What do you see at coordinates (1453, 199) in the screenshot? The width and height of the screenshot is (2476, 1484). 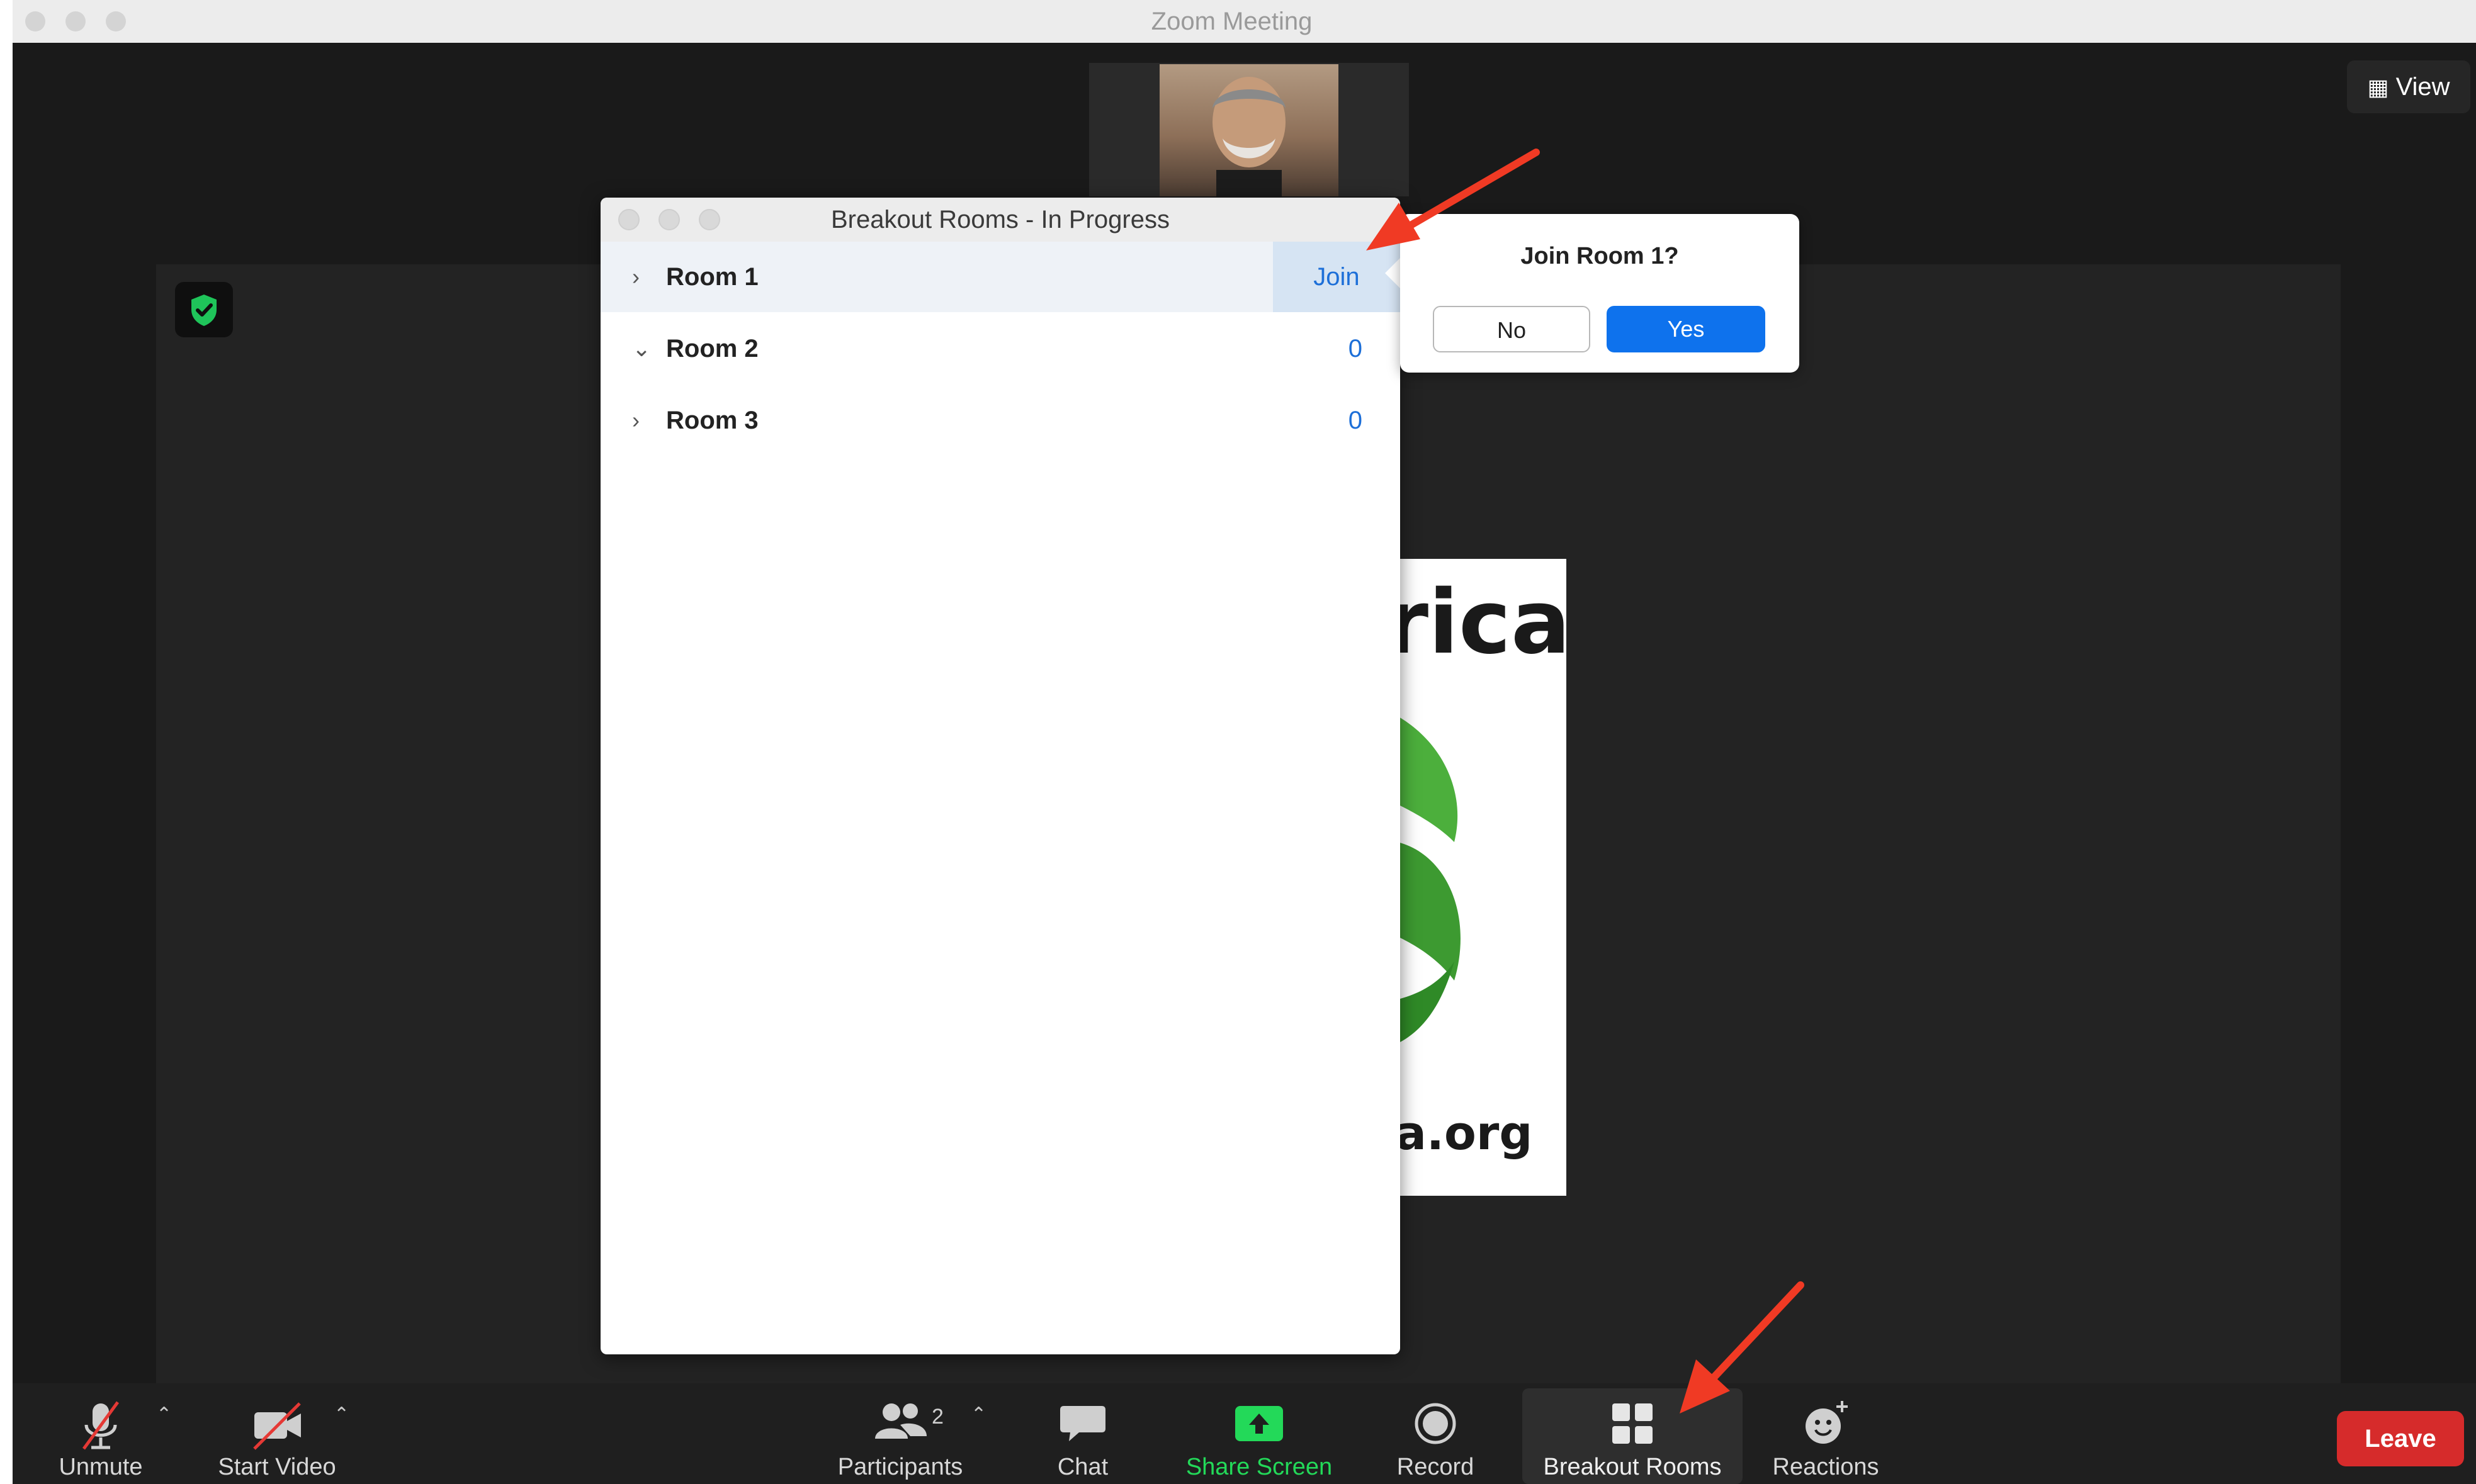 I see `annotation-arrow-join` at bounding box center [1453, 199].